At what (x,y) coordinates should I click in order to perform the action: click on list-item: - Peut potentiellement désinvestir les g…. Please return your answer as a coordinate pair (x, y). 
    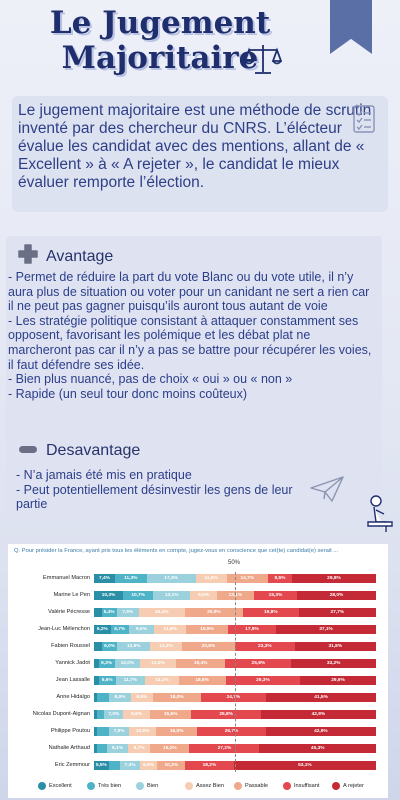
    Looking at the image, I should click on (154, 497).